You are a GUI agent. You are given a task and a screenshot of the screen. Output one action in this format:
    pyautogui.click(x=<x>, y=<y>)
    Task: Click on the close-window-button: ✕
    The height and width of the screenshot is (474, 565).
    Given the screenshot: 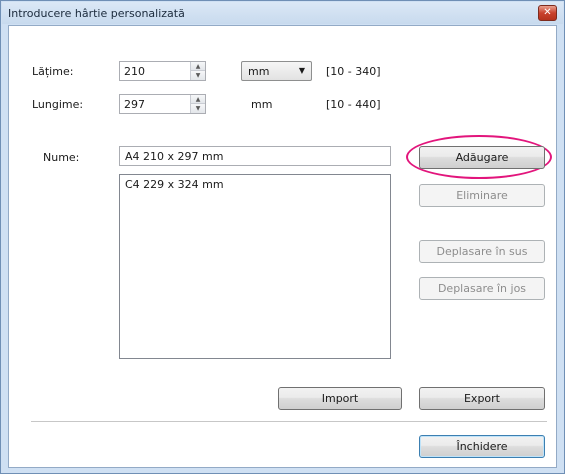 What is the action you would take?
    pyautogui.click(x=547, y=13)
    